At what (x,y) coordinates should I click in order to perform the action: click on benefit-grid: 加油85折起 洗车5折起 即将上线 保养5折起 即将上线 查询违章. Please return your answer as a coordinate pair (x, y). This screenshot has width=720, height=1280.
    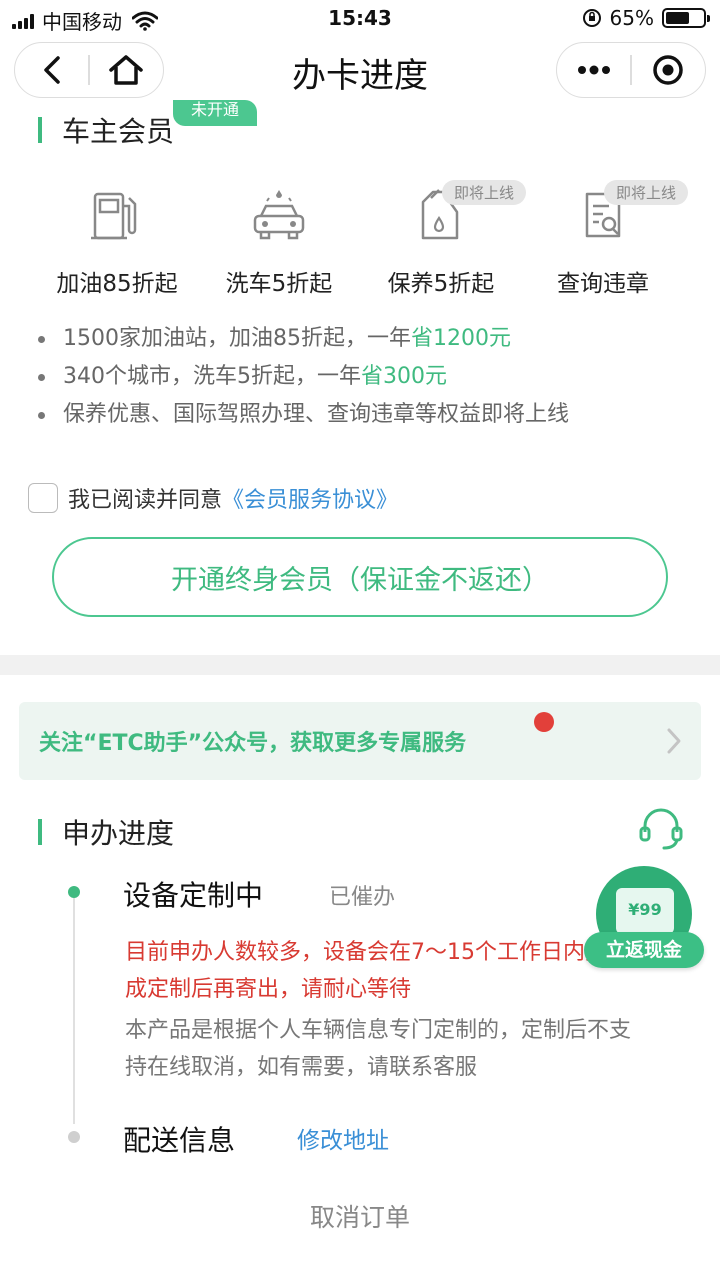
    Looking at the image, I should click on (362, 239).